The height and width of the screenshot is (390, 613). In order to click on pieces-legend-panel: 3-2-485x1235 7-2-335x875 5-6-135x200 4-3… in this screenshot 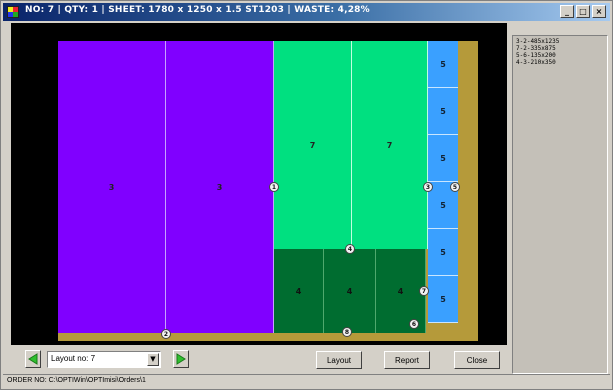, I will do `click(560, 204)`.